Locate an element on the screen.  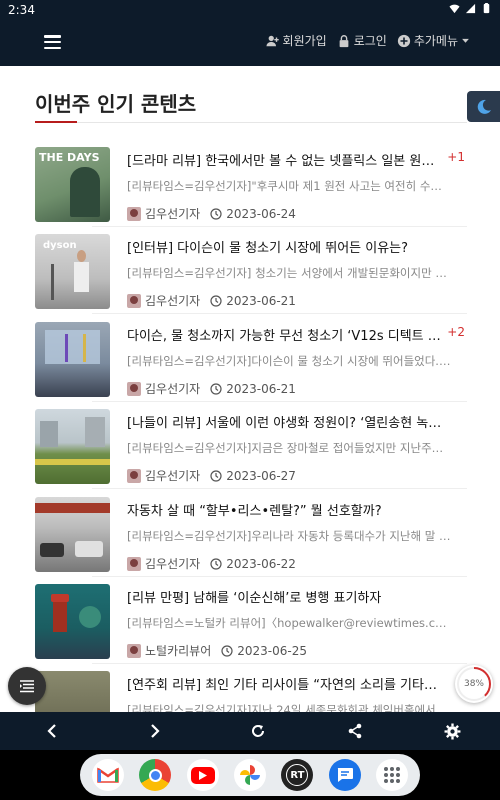
article-title: [리뷰 만평] 남해를 ‘이순신해’로 병행 표기하자 is located at coordinates (284, 596).